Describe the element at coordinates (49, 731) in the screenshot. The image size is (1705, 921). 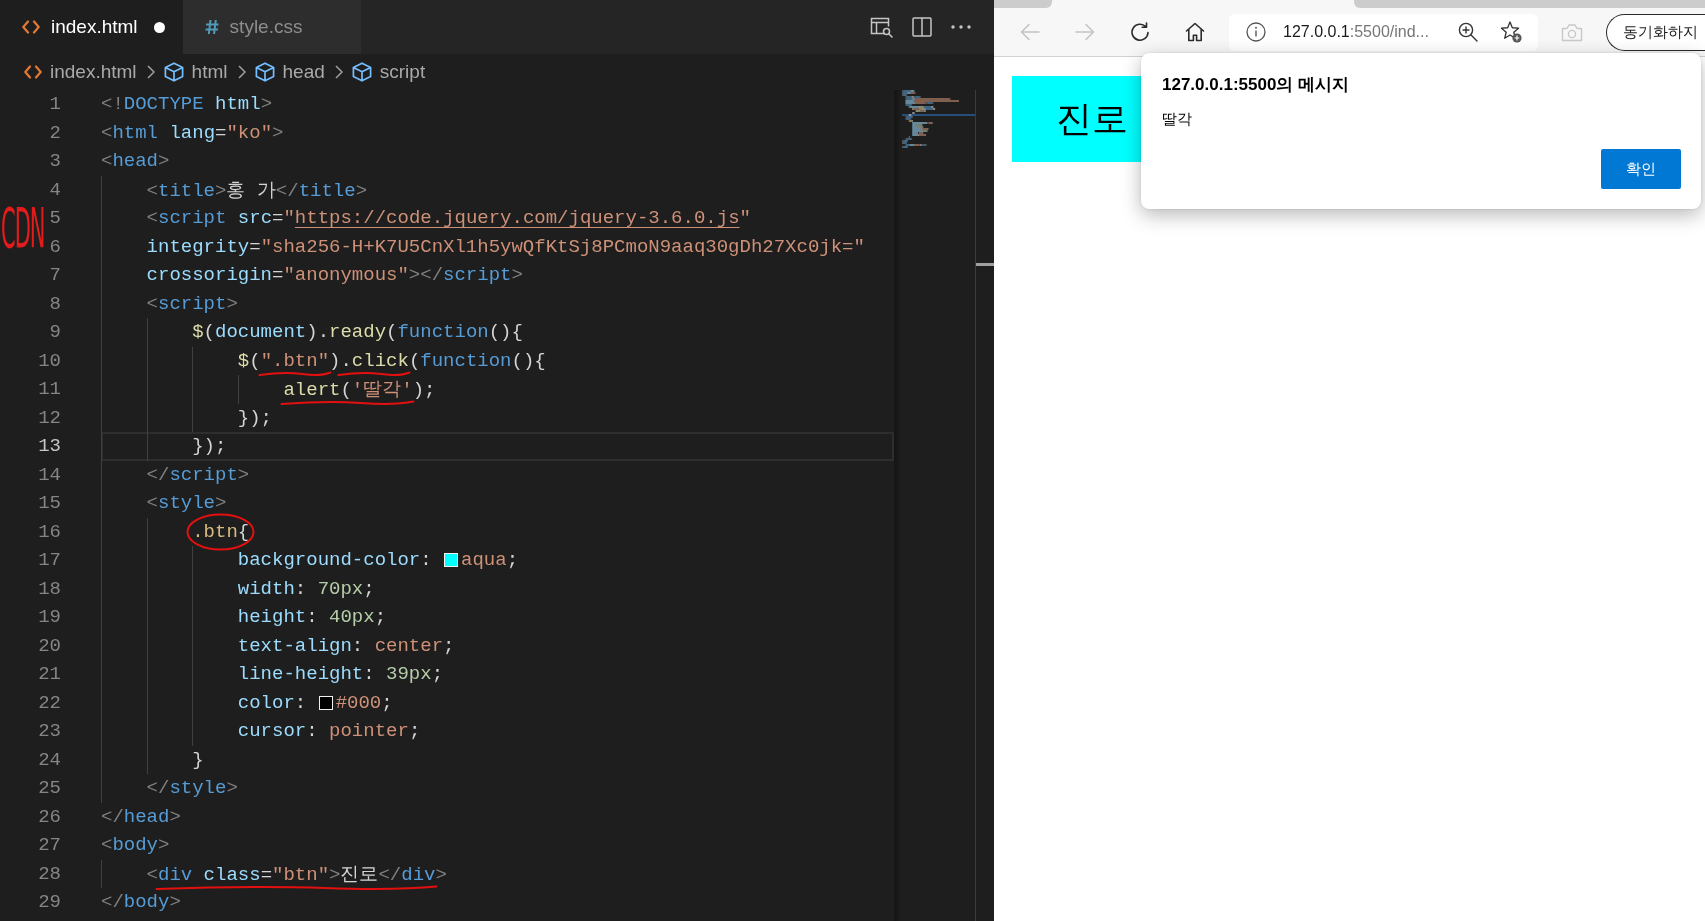
I see `line-number: 23` at that location.